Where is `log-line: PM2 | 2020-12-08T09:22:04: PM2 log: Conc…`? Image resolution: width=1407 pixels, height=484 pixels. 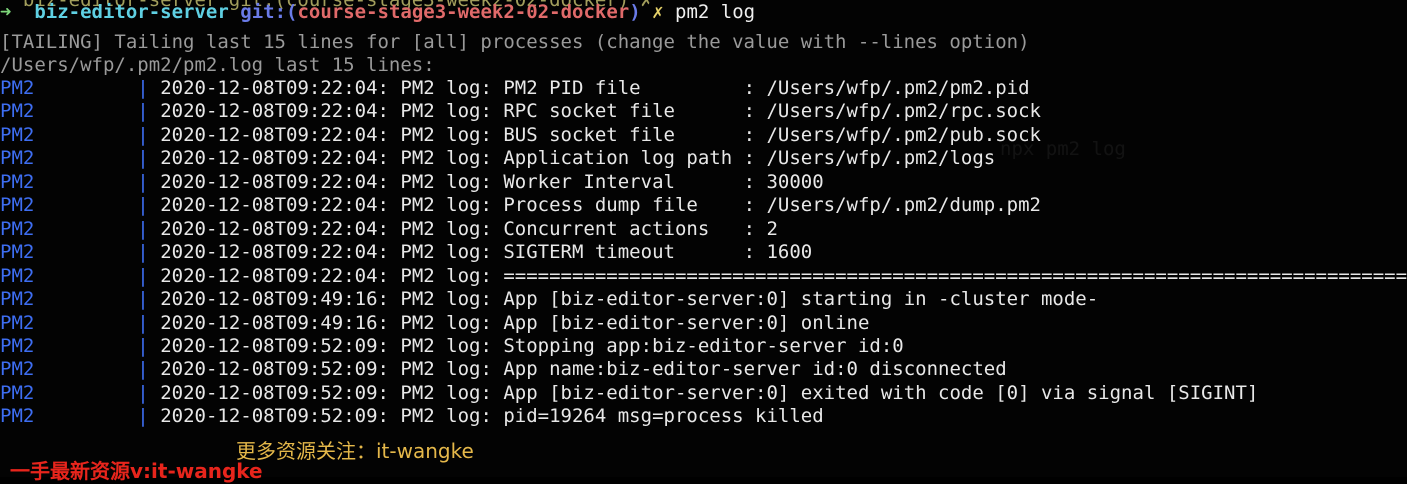 log-line: PM2 | 2020-12-08T09:22:04: PM2 log: Conc… is located at coordinates (389, 229).